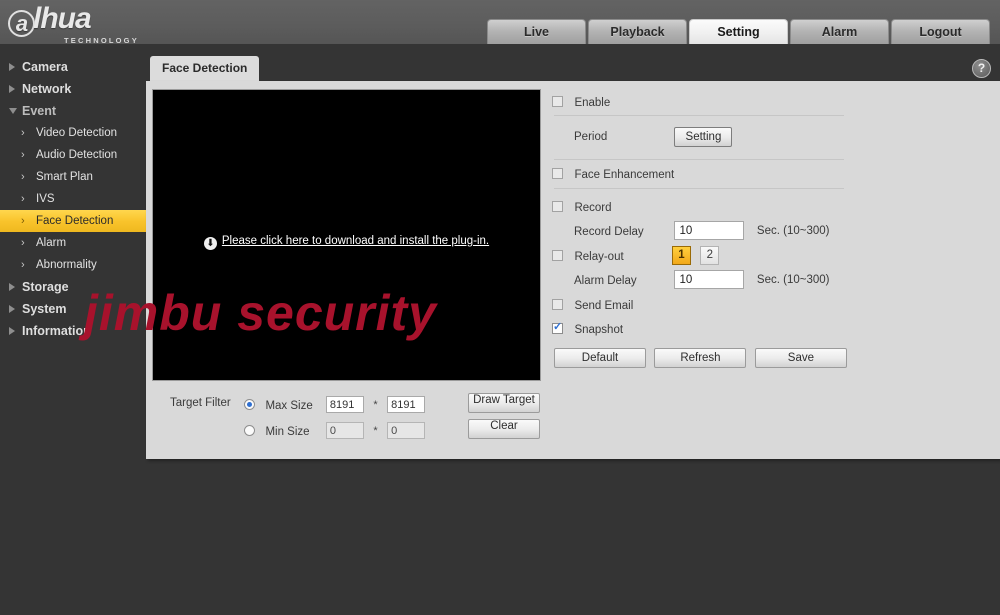 Image resolution: width=1000 pixels, height=615 pixels. What do you see at coordinates (21, 23) in the screenshot?
I see `logo-letter-a: a` at bounding box center [21, 23].